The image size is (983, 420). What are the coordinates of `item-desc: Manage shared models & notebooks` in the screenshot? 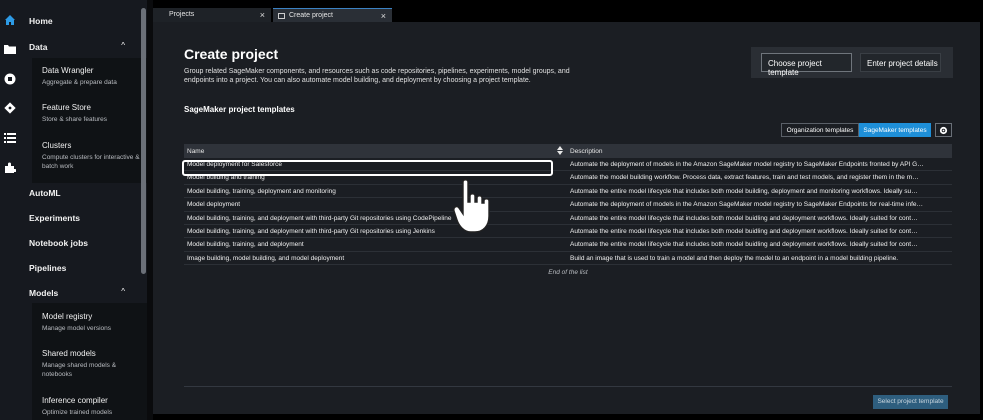 It's located at (79, 370).